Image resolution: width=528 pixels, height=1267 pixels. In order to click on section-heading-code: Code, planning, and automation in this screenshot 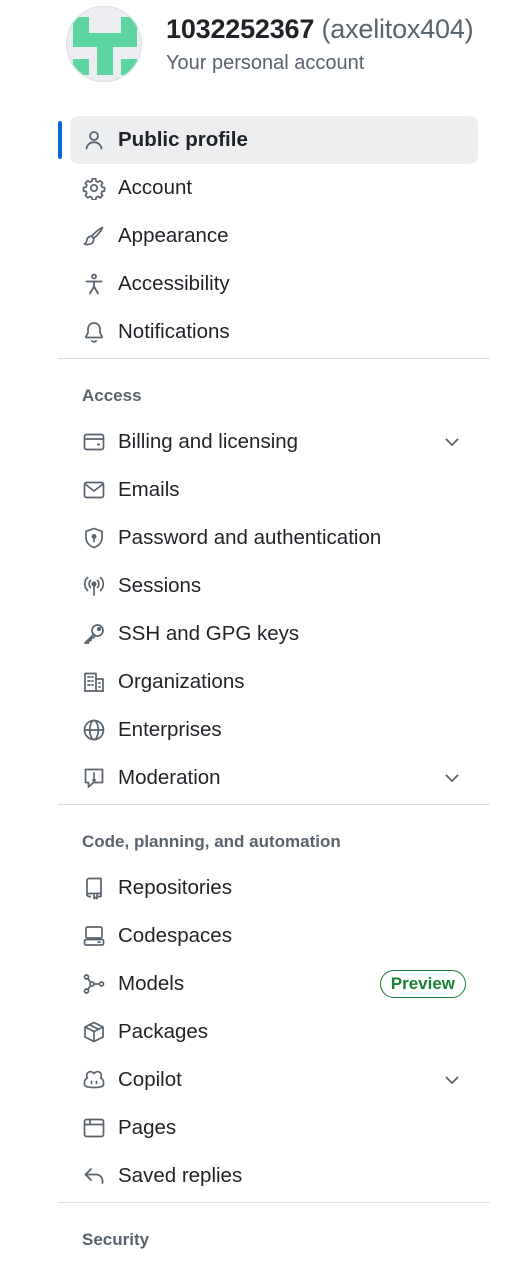, I will do `click(274, 835)`.